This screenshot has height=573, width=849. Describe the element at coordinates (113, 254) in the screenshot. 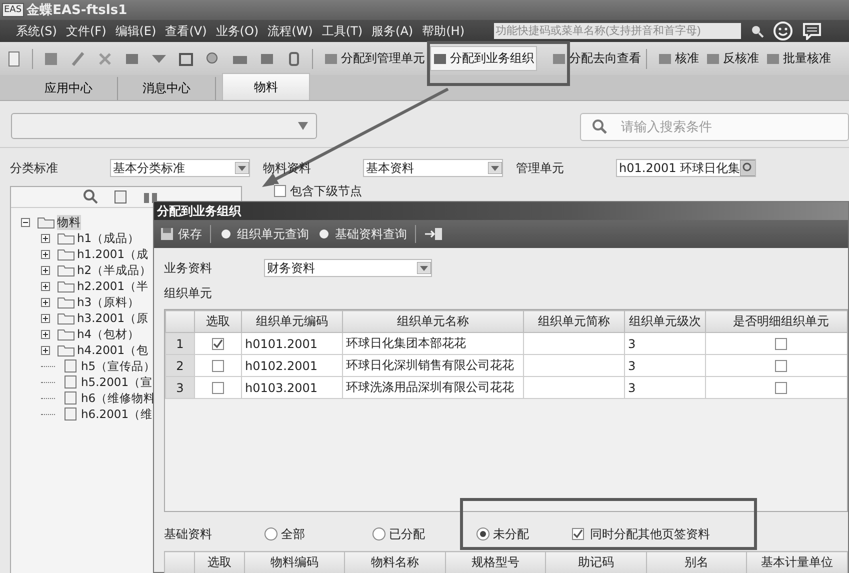

I see `tree-item: h1.2001（成` at that location.